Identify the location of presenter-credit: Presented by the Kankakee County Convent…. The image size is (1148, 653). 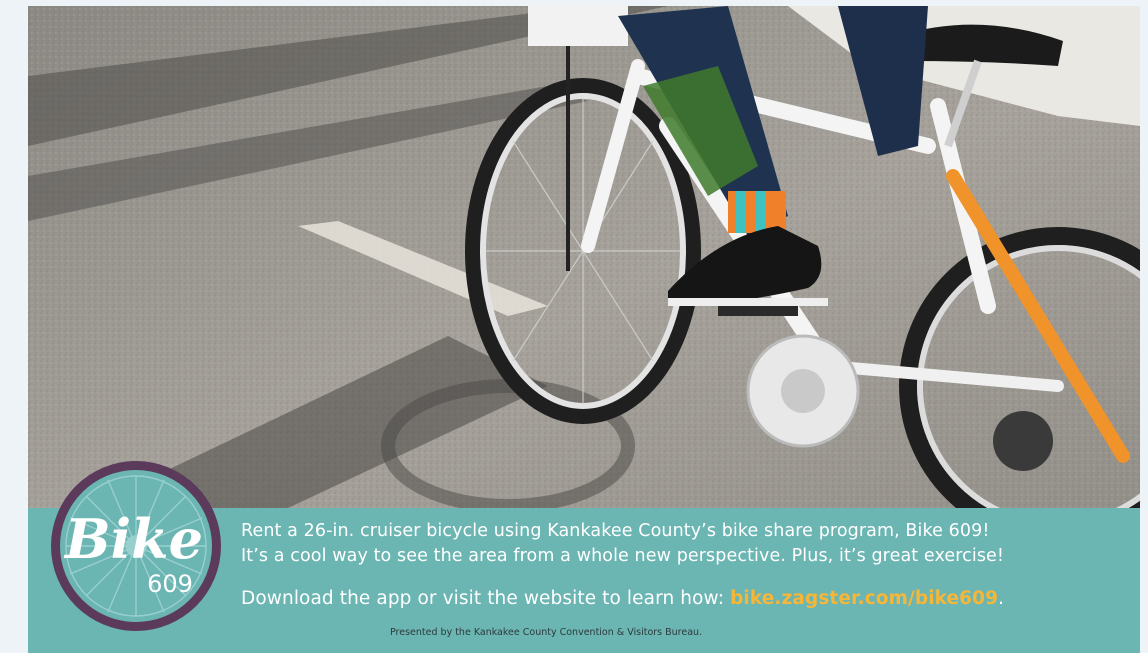
(546, 632).